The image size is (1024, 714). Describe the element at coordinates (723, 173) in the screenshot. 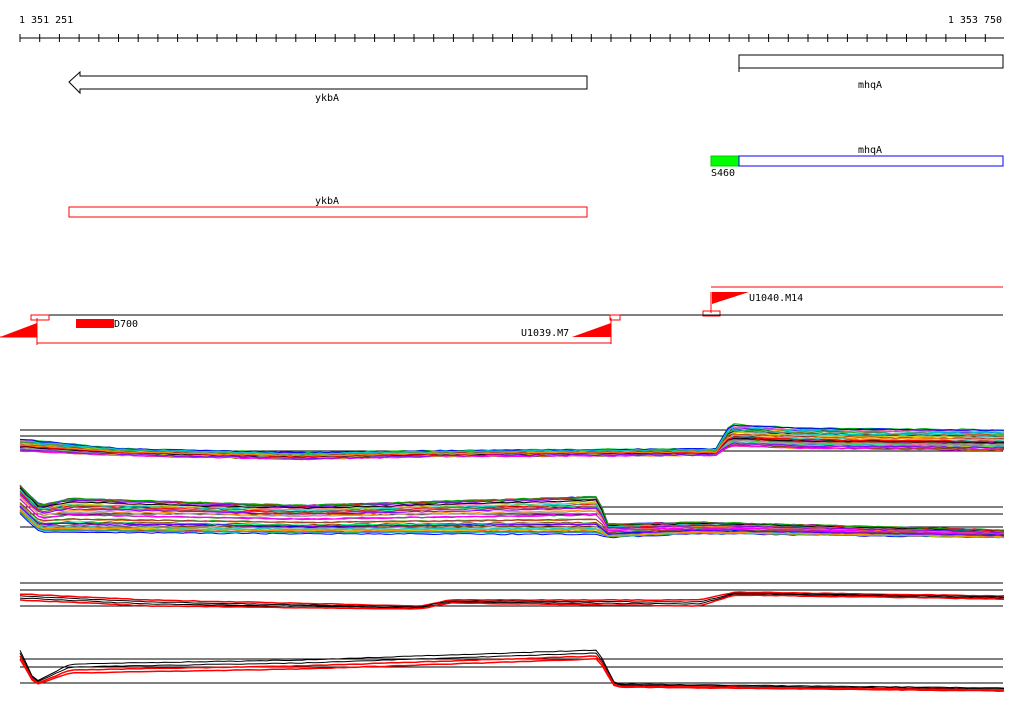

I see `s460-label: S460` at that location.